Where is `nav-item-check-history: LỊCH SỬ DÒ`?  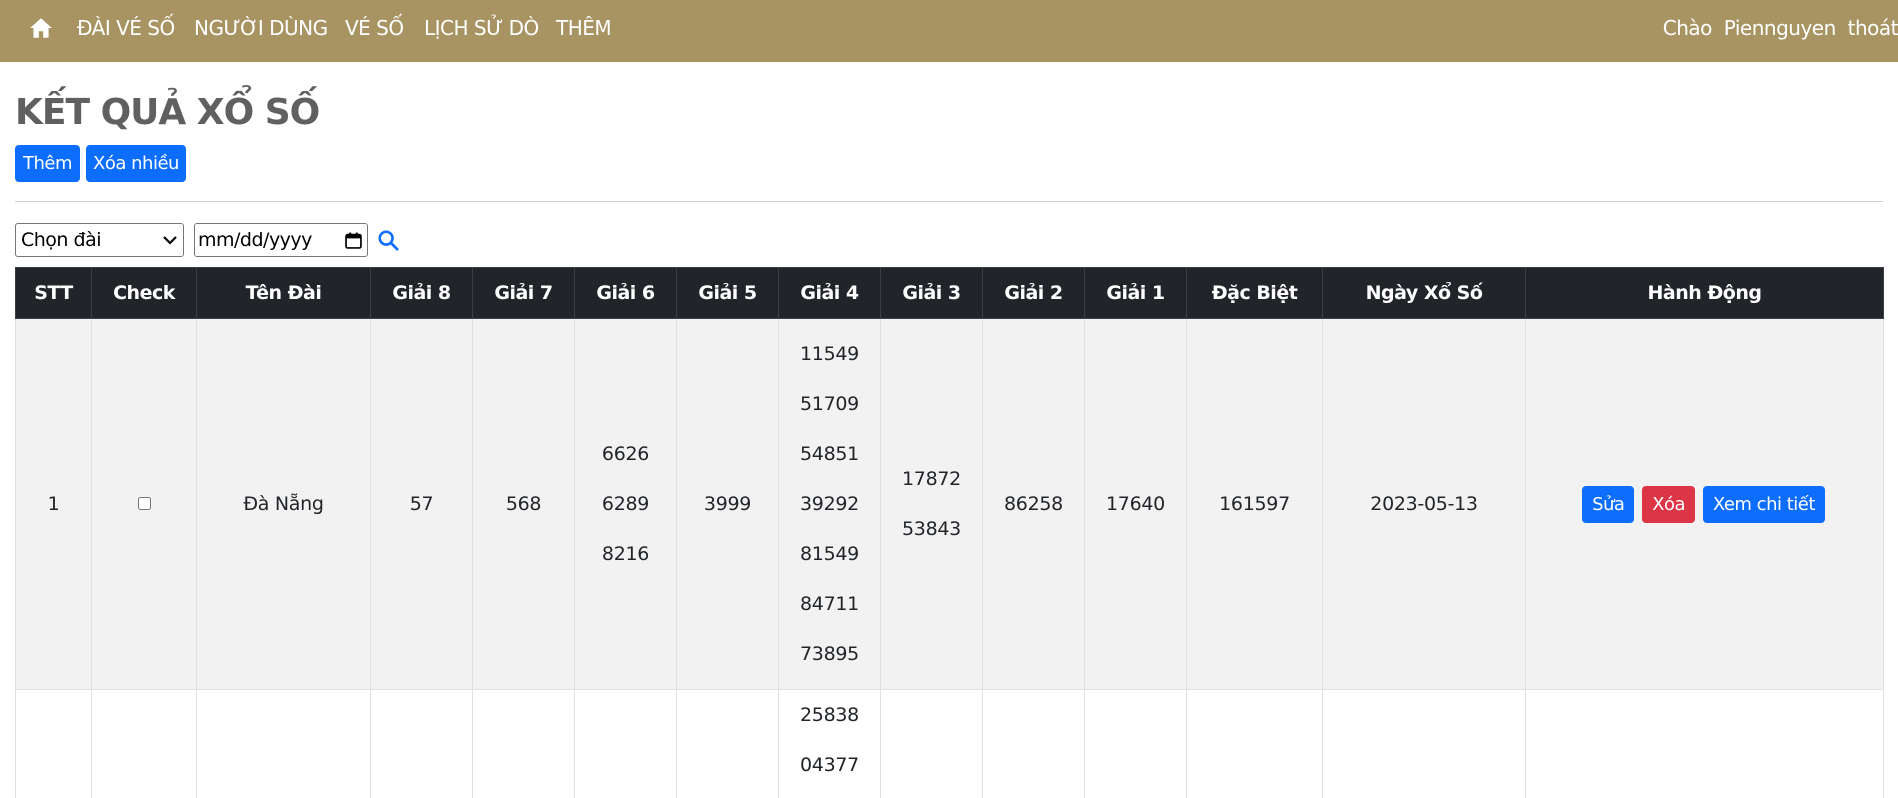
nav-item-check-history: LỊCH SỬ DÒ is located at coordinates (481, 31).